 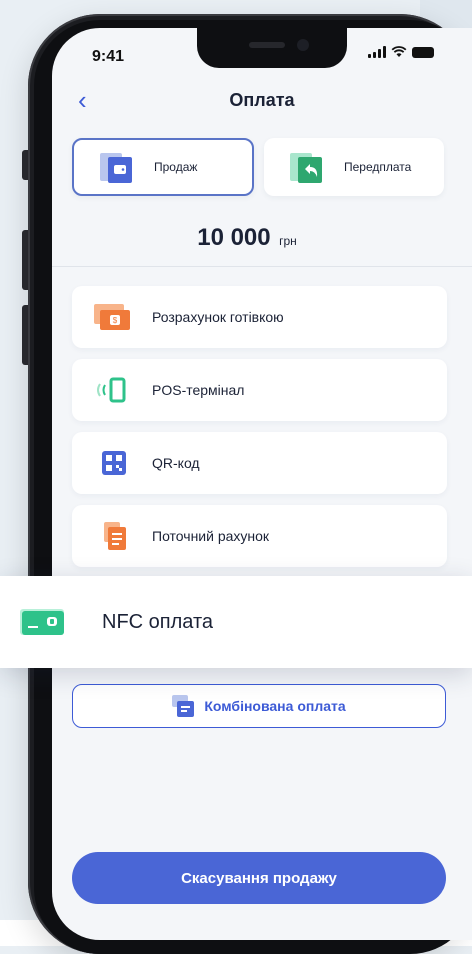 I want to click on combined-payment-icon, so click(x=183, y=706).